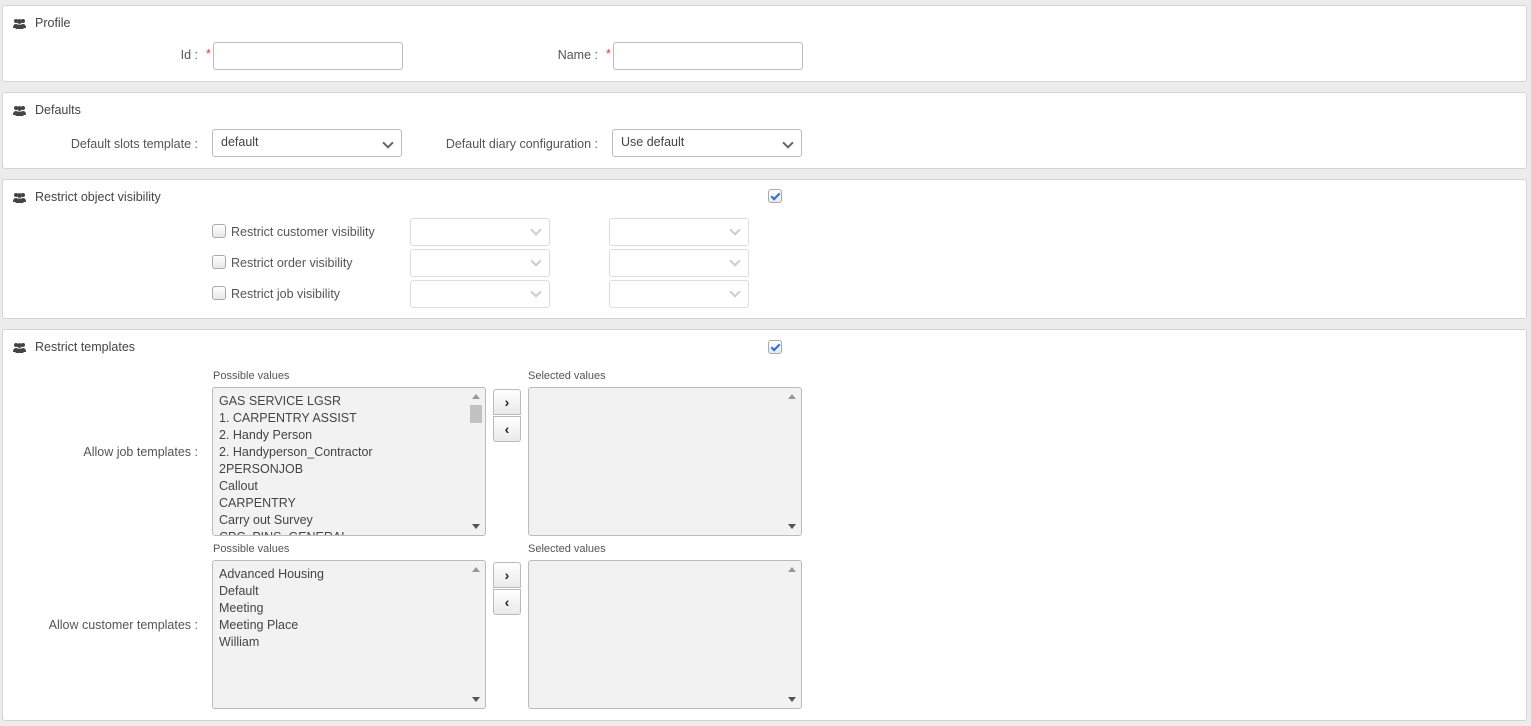  I want to click on scroll-thumb, so click(476, 414).